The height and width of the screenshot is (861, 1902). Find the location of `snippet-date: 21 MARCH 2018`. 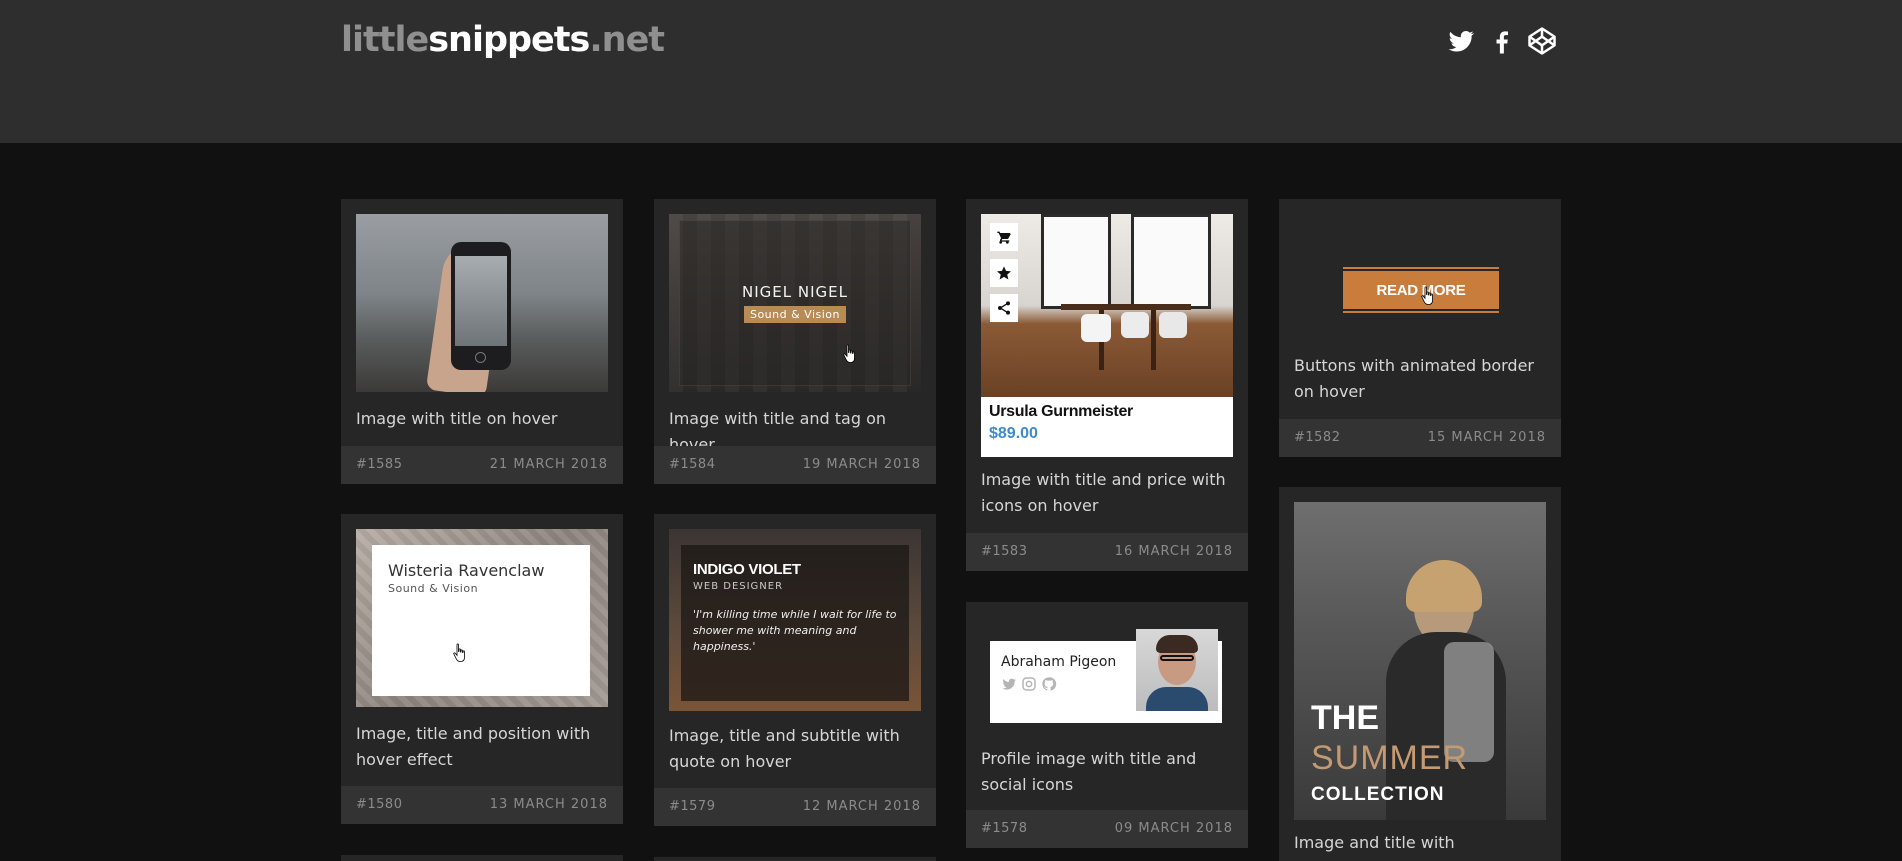

snippet-date: 21 MARCH 2018 is located at coordinates (548, 464).